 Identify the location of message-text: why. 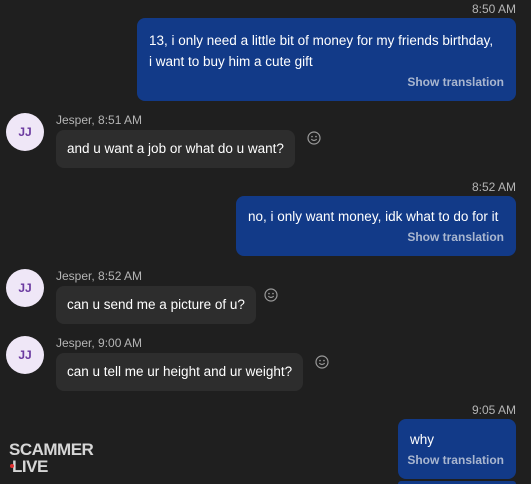
(422, 439).